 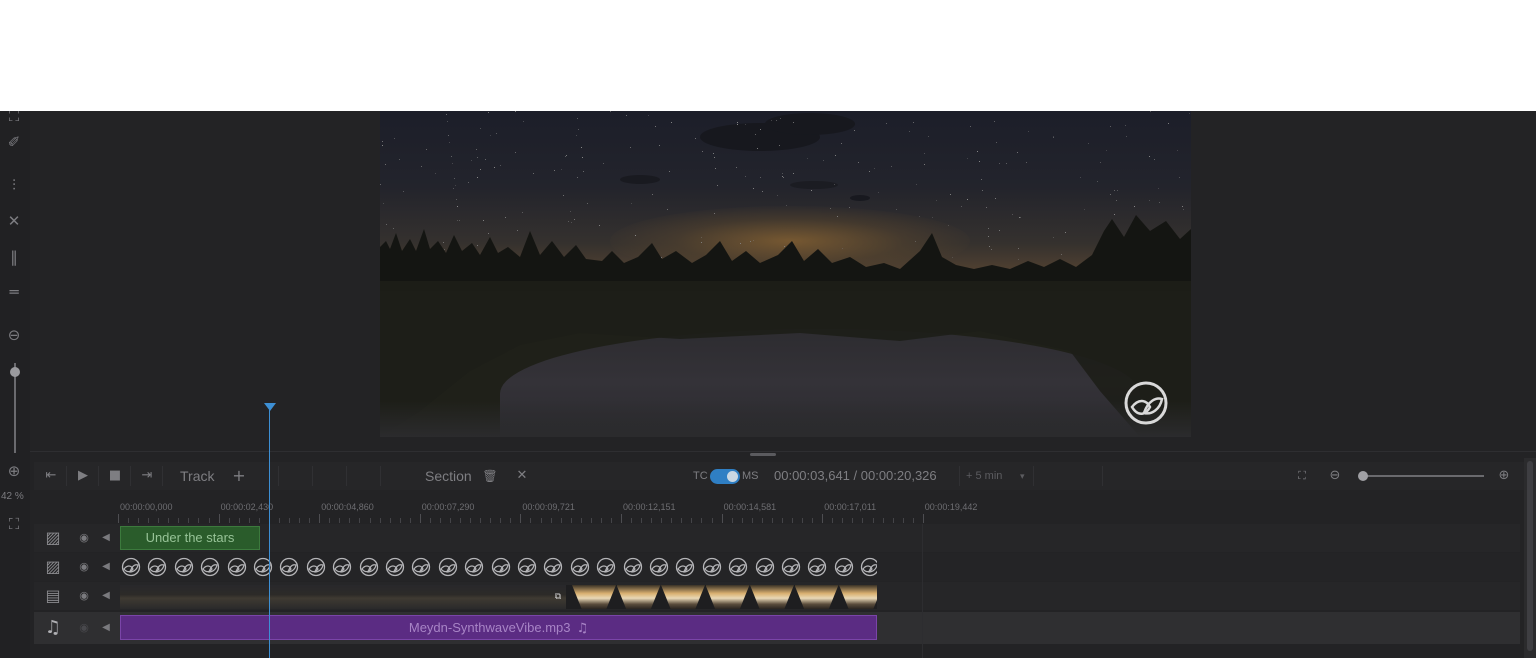 I want to click on split-horizontal-icon: ═, so click(x=14, y=292).